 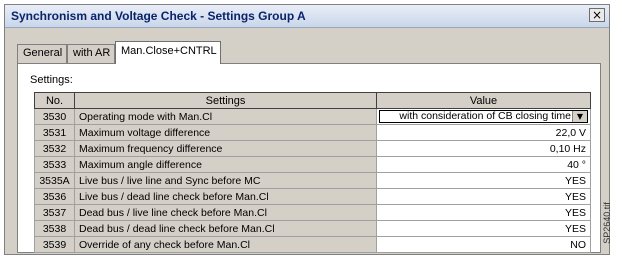 What do you see at coordinates (54, 180) in the screenshot?
I see `setting-number: 3535A` at bounding box center [54, 180].